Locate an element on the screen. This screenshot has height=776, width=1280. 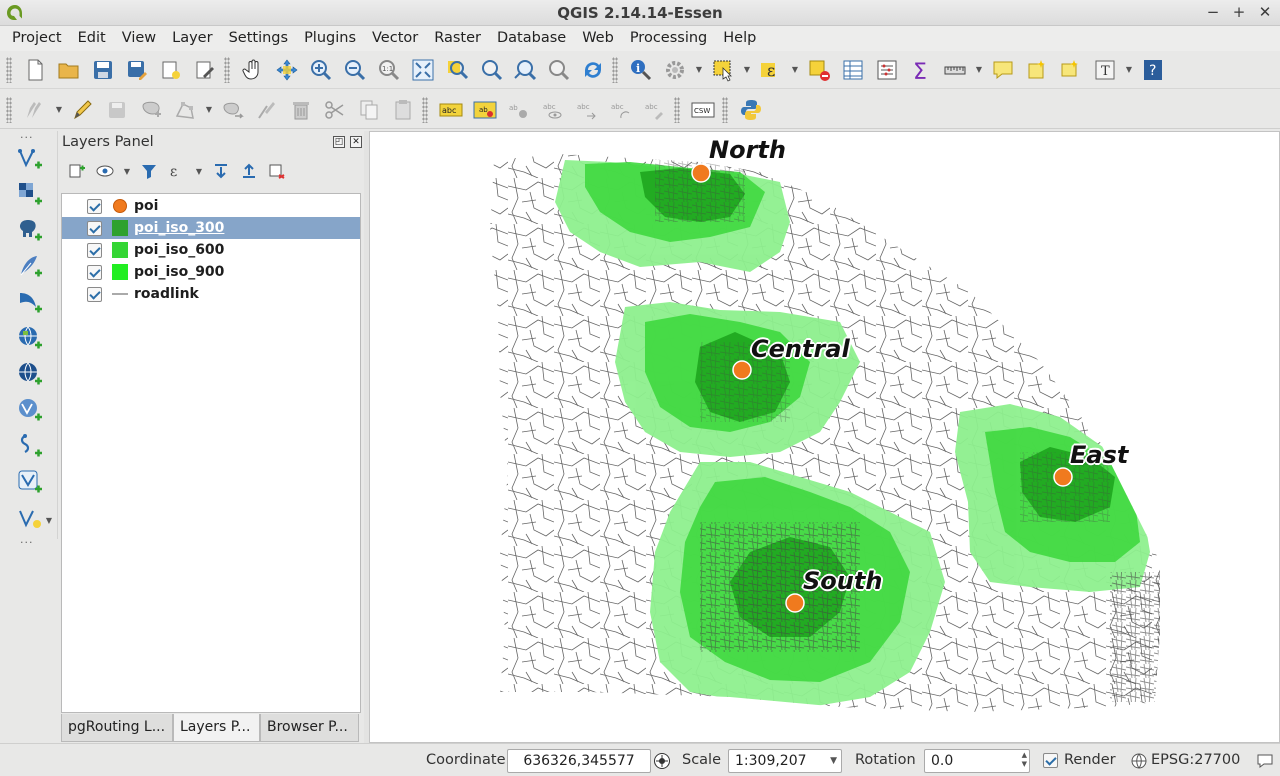
metasearch-csw-button: CSW is located at coordinates (703, 110).